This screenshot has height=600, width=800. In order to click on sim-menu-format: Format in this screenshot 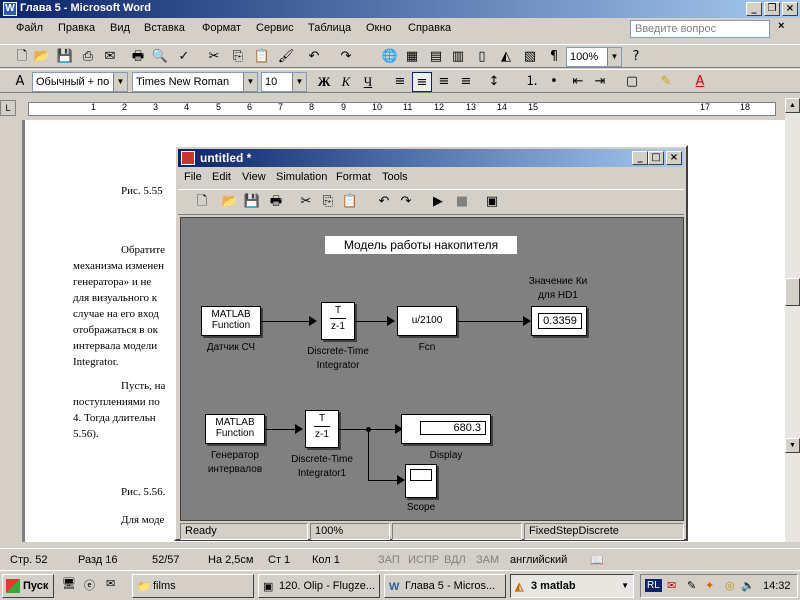, I will do `click(353, 177)`.